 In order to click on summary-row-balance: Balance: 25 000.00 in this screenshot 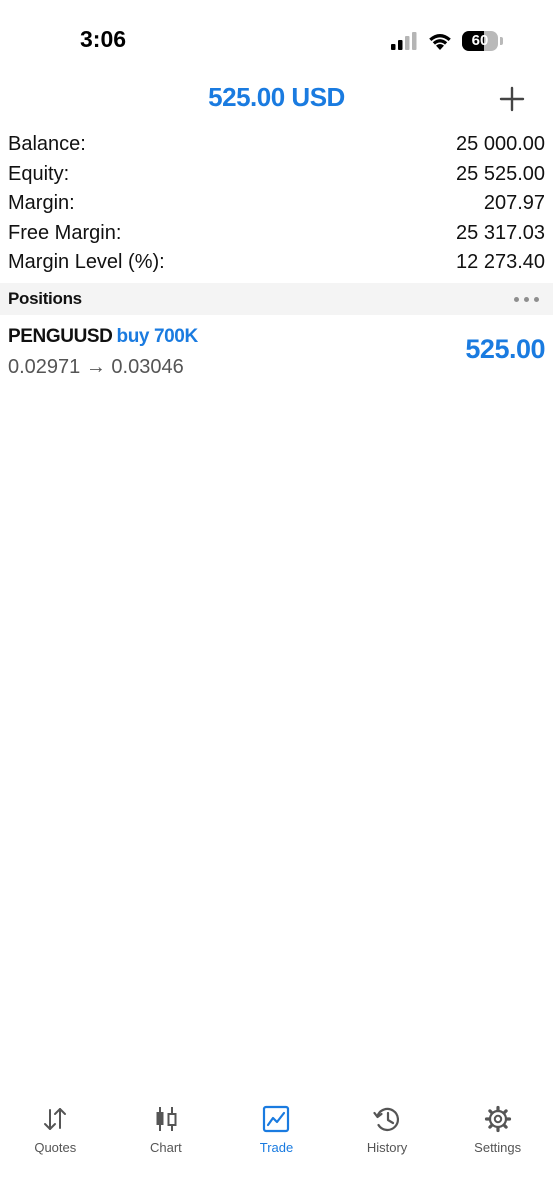, I will do `click(276, 145)`.